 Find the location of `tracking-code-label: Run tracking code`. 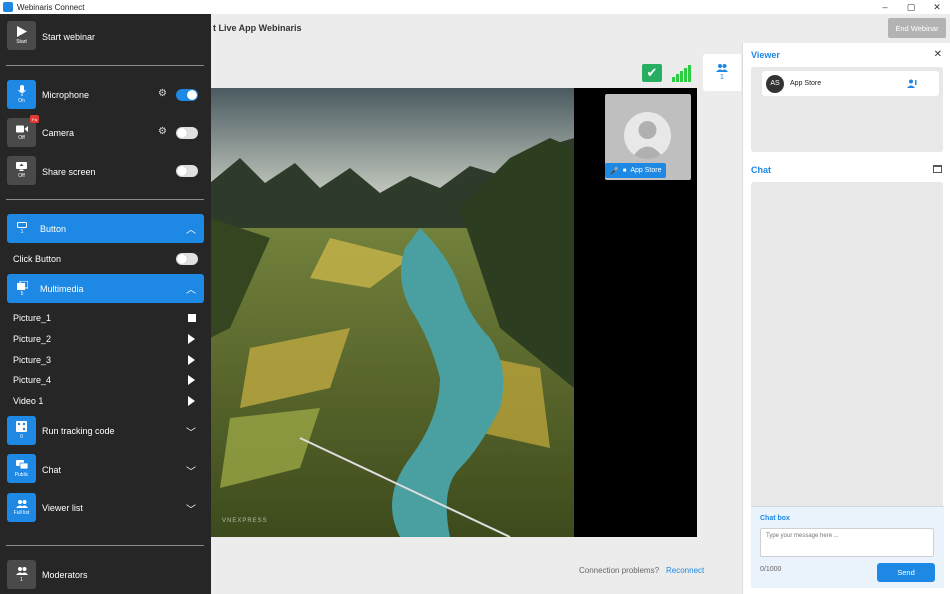

tracking-code-label: Run tracking code is located at coordinates (78, 431).